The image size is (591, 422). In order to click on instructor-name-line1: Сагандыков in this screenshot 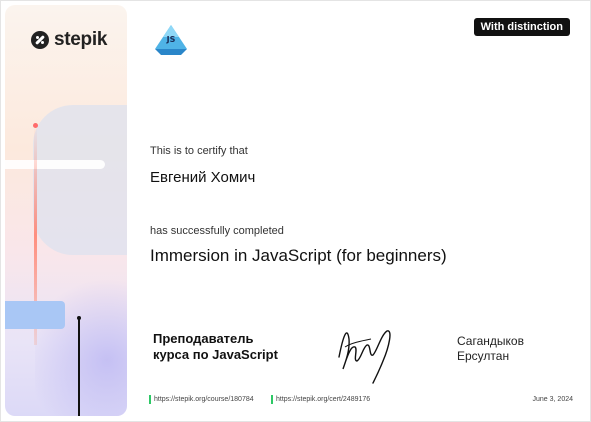, I will do `click(490, 341)`.